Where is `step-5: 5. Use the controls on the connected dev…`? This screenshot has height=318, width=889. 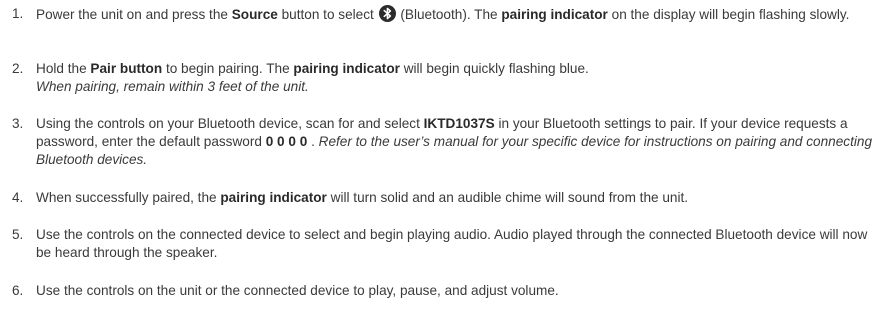 step-5: 5. Use the controls on the connected dev… is located at coordinates (448, 244).